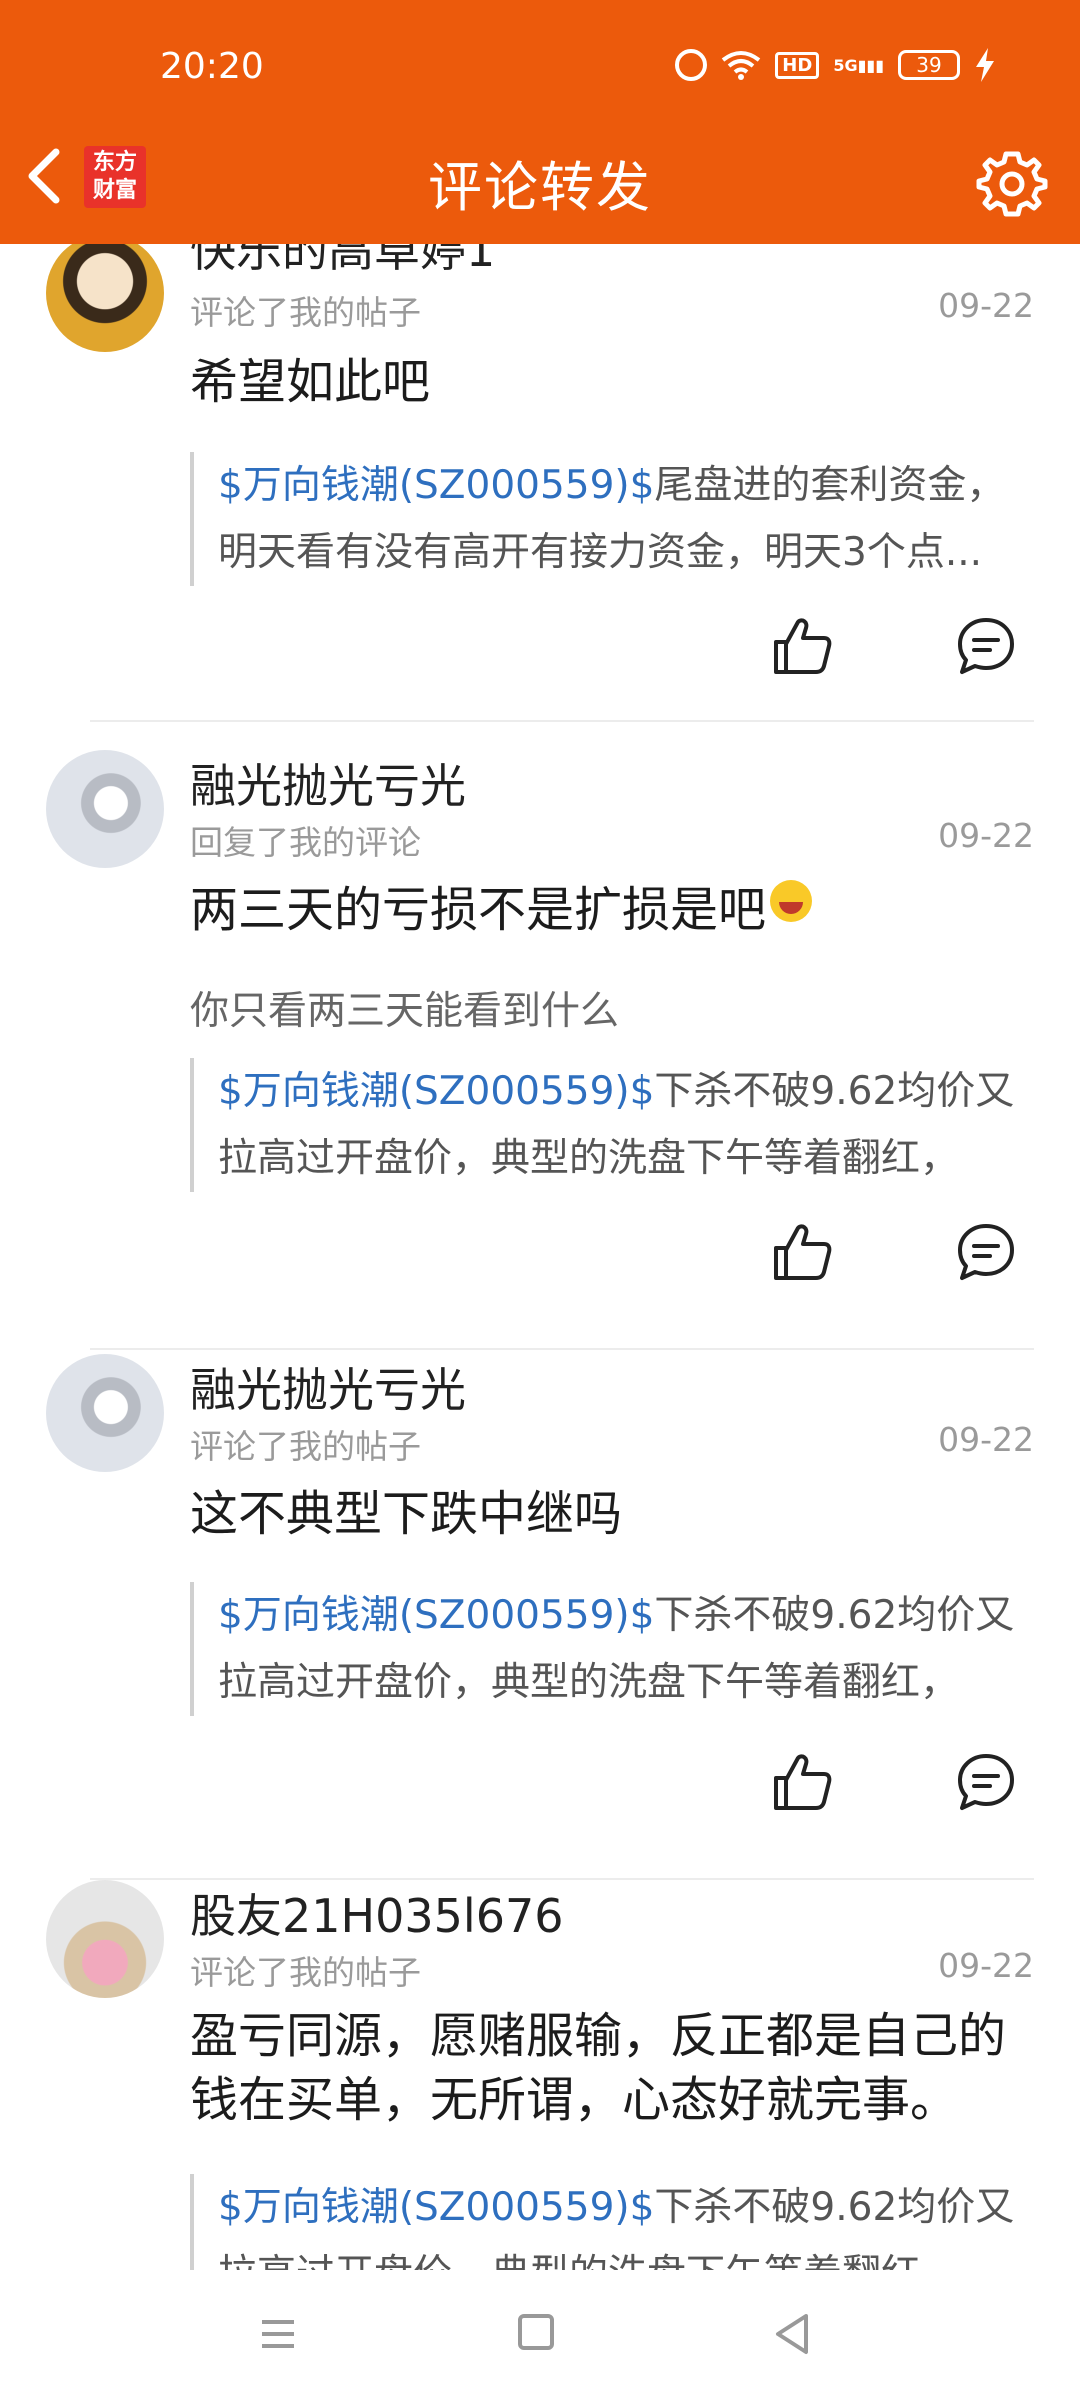  What do you see at coordinates (792, 2334) in the screenshot?
I see `nav-back-icon` at bounding box center [792, 2334].